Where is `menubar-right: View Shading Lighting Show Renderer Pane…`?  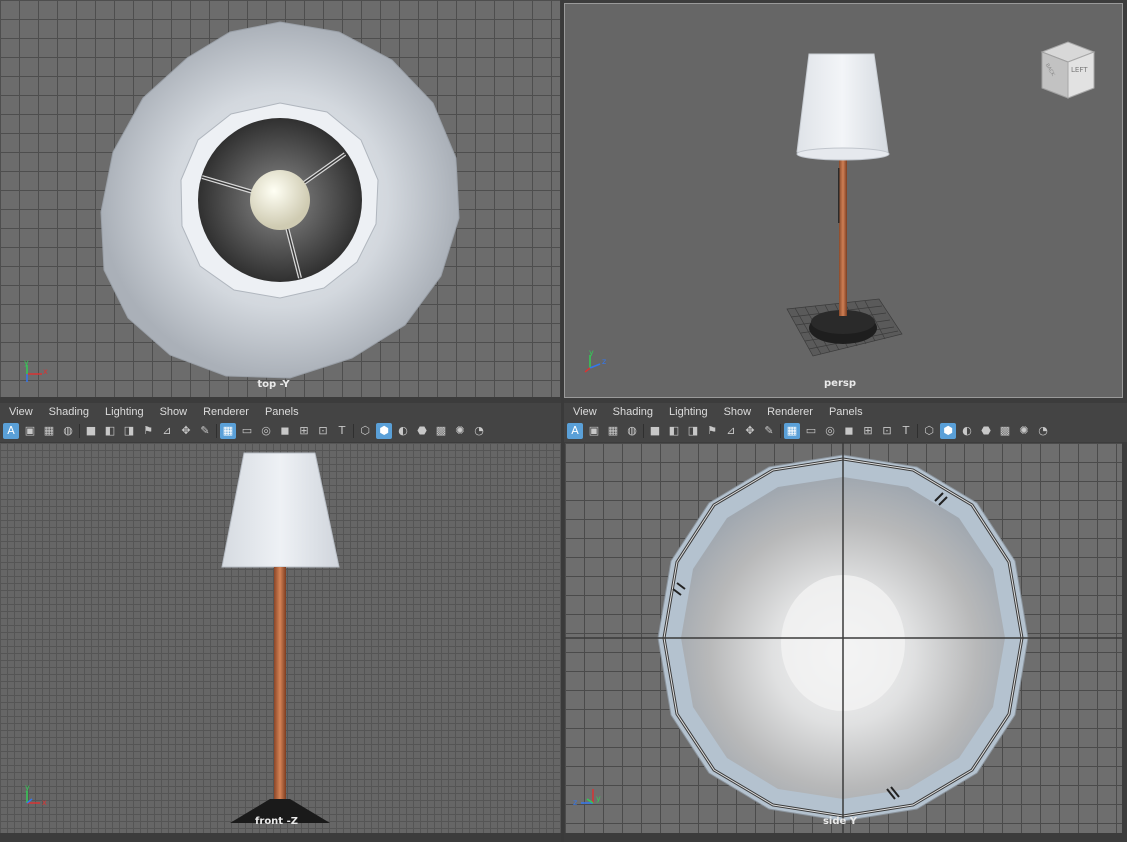
menubar-right: View Shading Lighting Show Renderer Pane… is located at coordinates (845, 412).